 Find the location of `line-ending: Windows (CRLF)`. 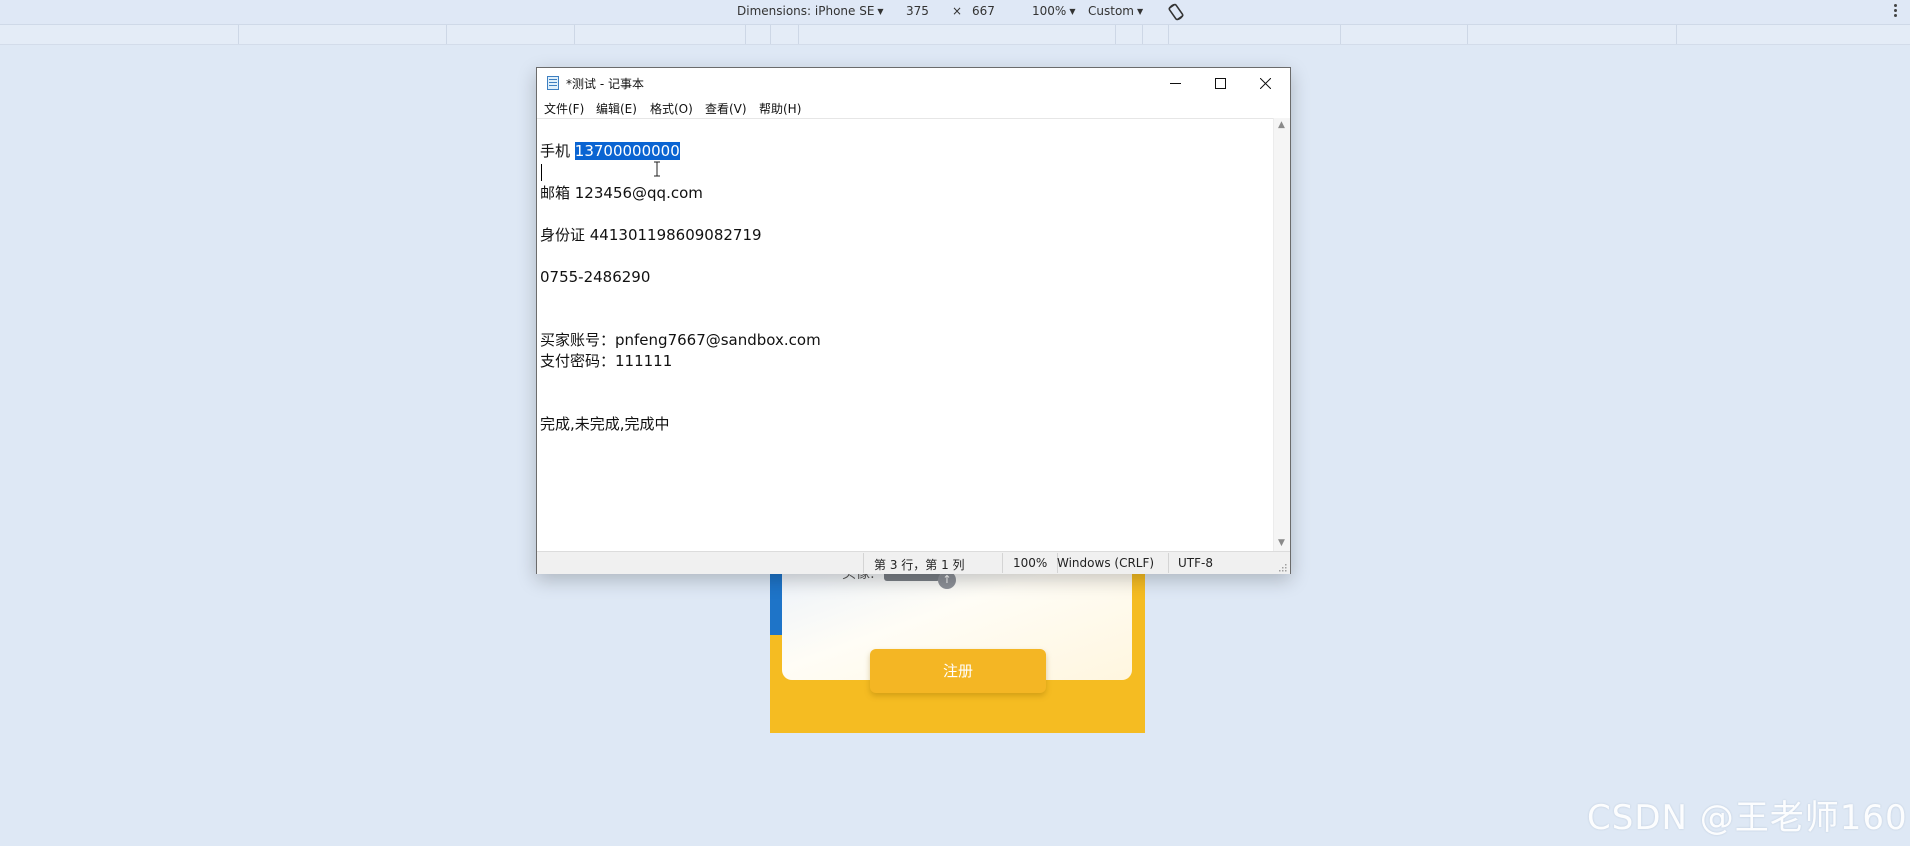

line-ending: Windows (CRLF) is located at coordinates (1106, 563).